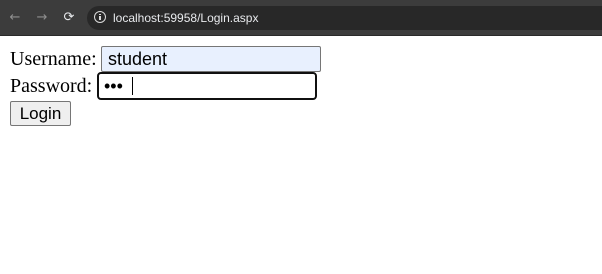  I want to click on url-text: localhost:59958/Login.aspx, so click(185, 18).